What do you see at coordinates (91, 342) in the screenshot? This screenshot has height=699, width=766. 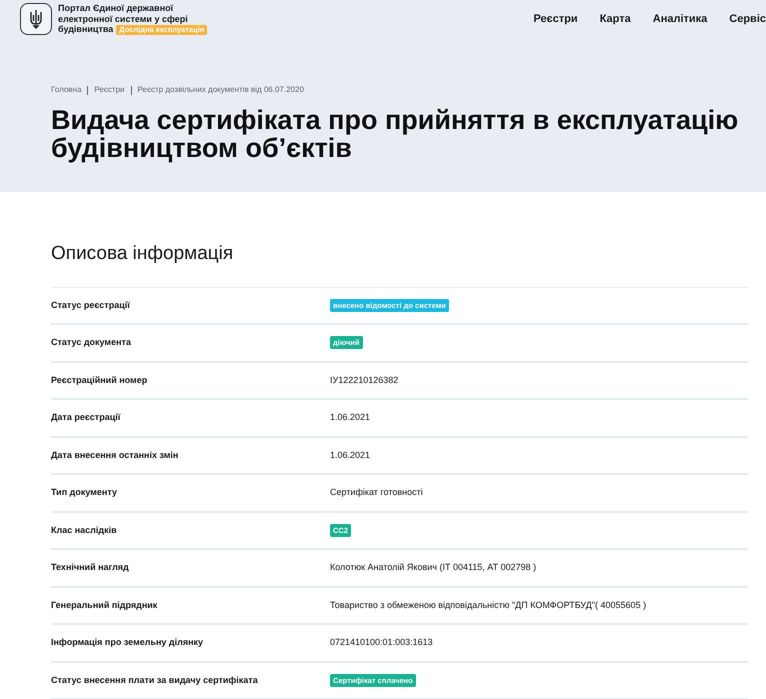 I see `field-label: Статус документа` at bounding box center [91, 342].